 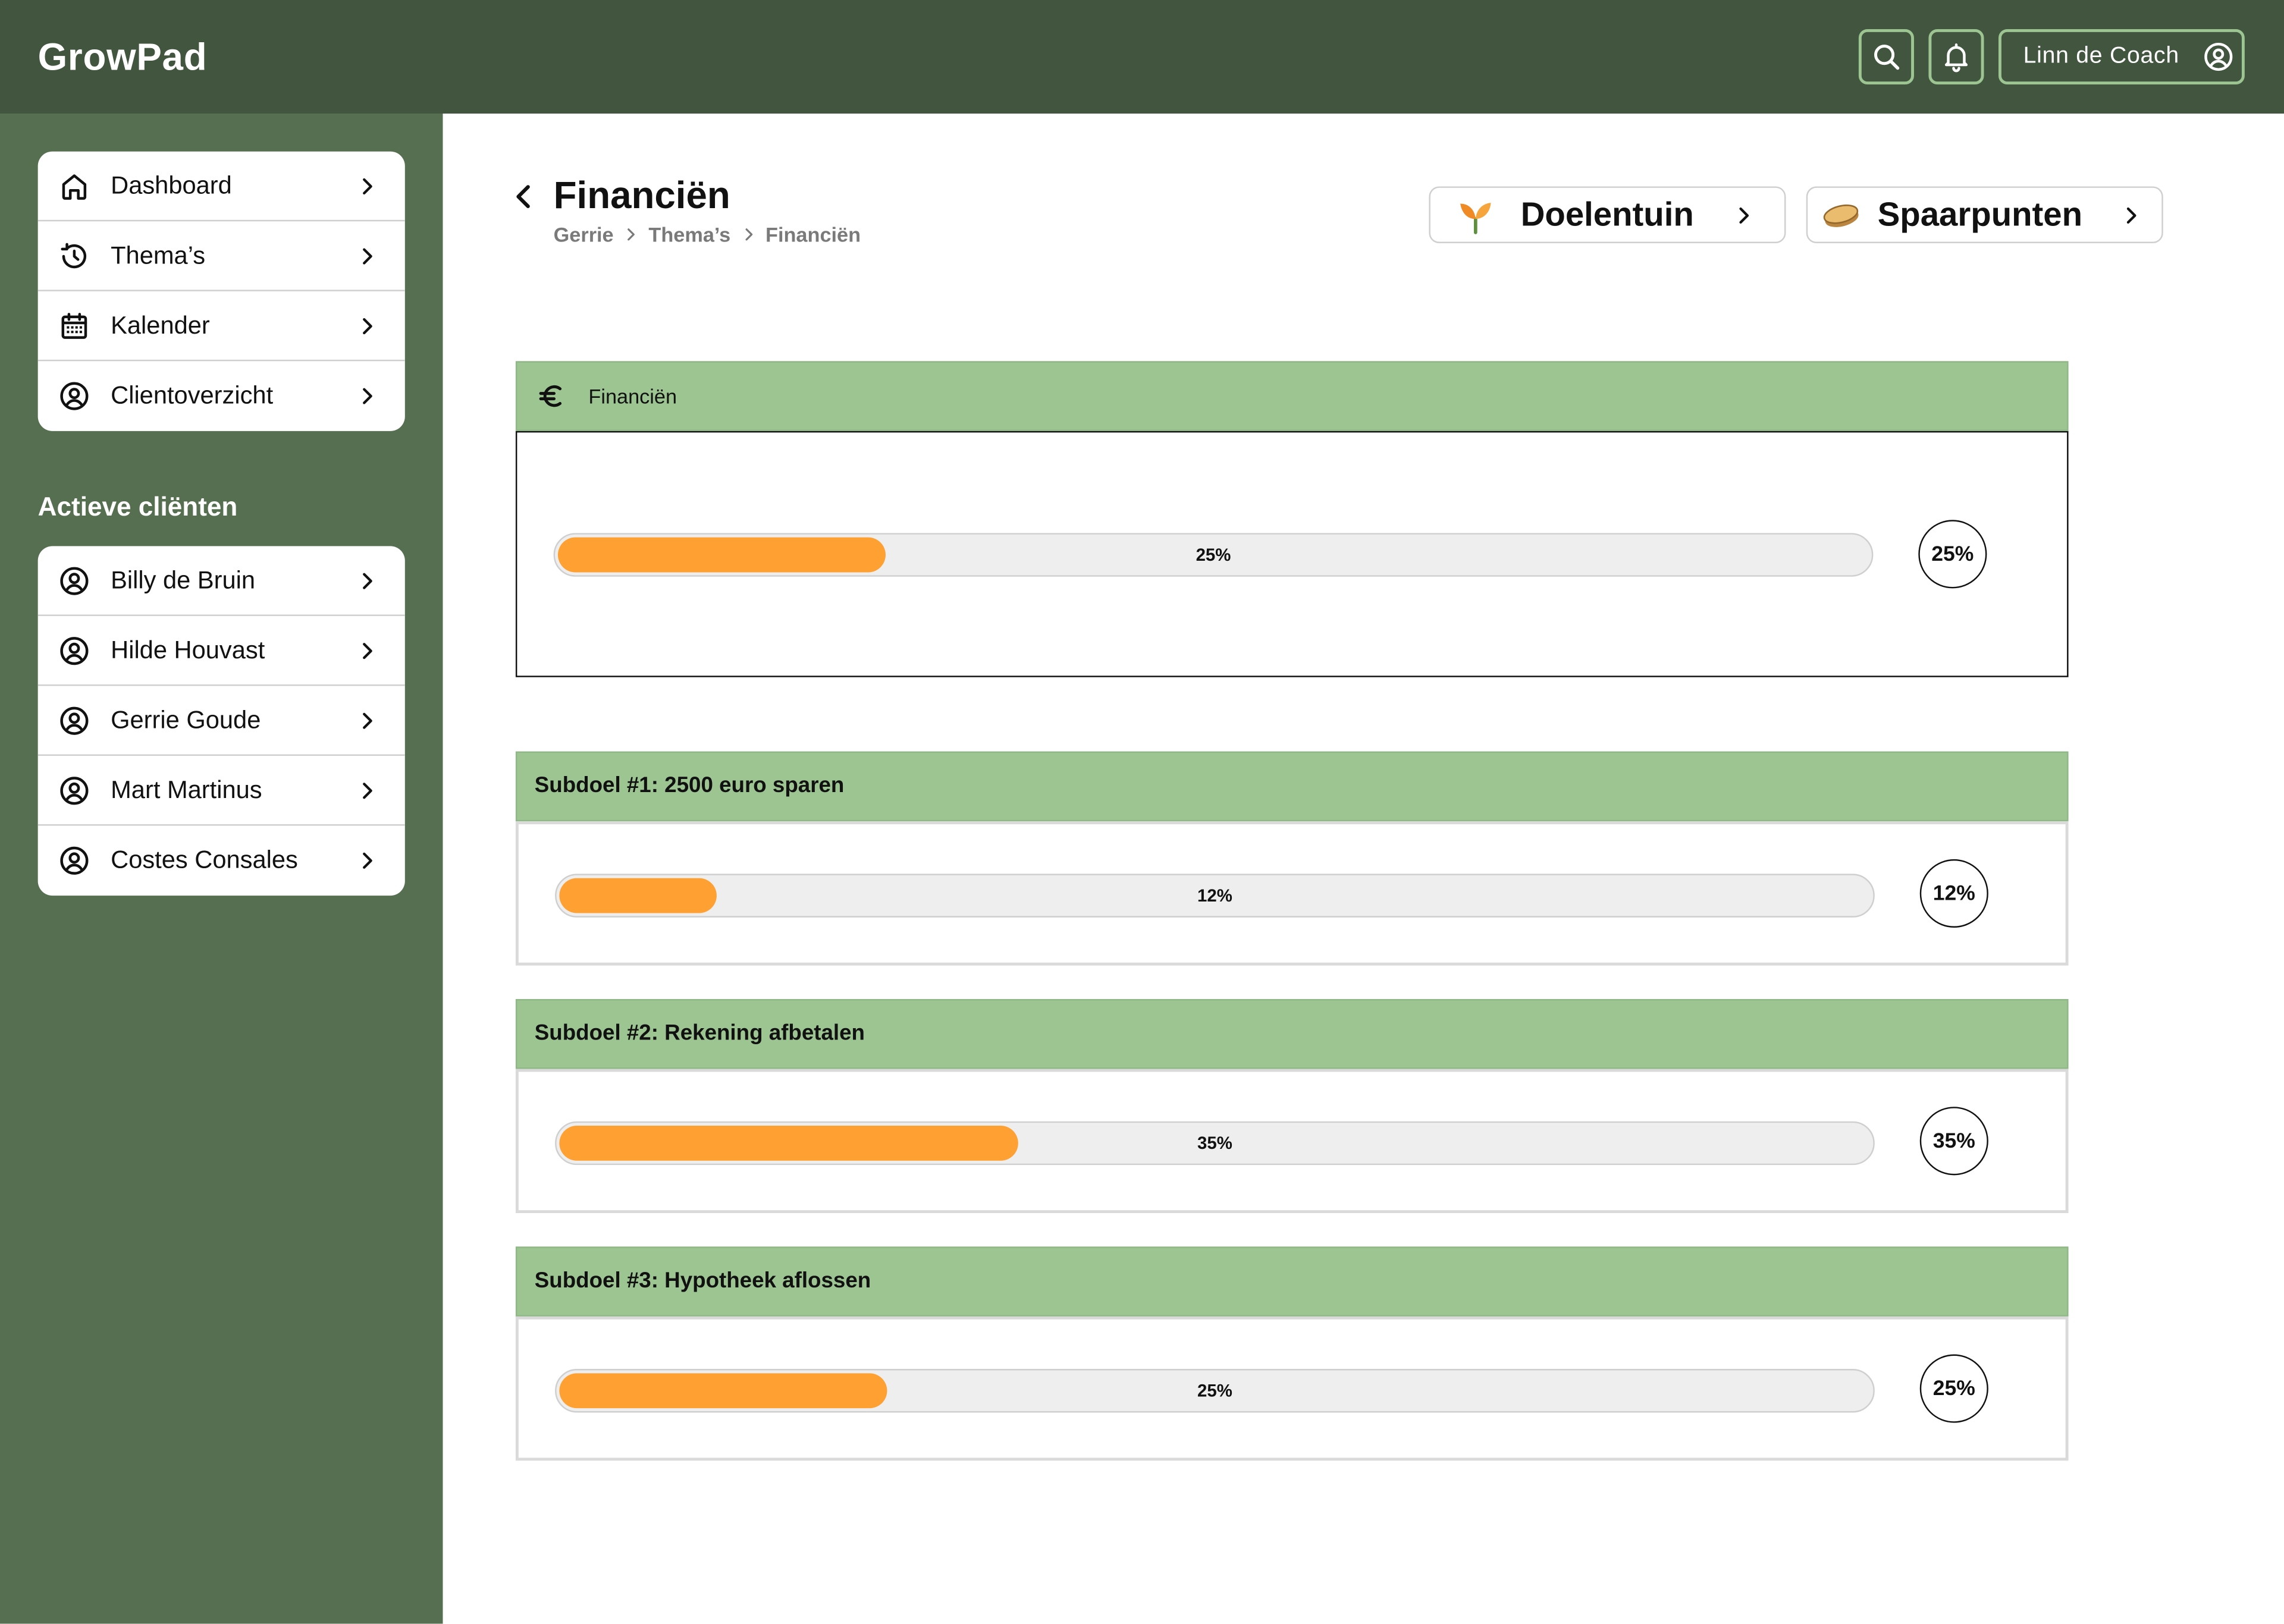 What do you see at coordinates (1292, 396) in the screenshot?
I see `theme-panel-header: Financiën` at bounding box center [1292, 396].